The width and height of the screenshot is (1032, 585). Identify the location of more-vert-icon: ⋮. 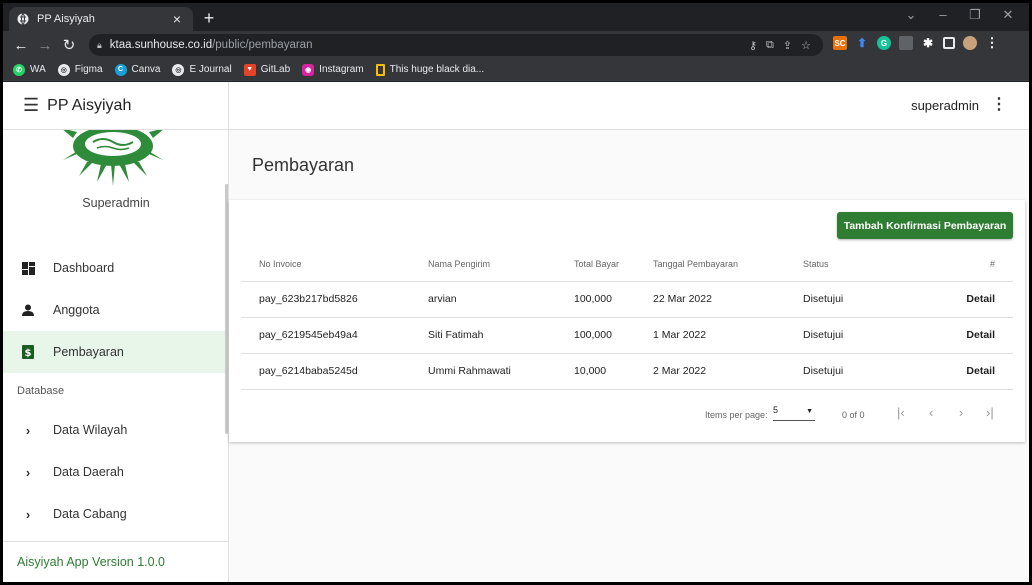
(999, 104).